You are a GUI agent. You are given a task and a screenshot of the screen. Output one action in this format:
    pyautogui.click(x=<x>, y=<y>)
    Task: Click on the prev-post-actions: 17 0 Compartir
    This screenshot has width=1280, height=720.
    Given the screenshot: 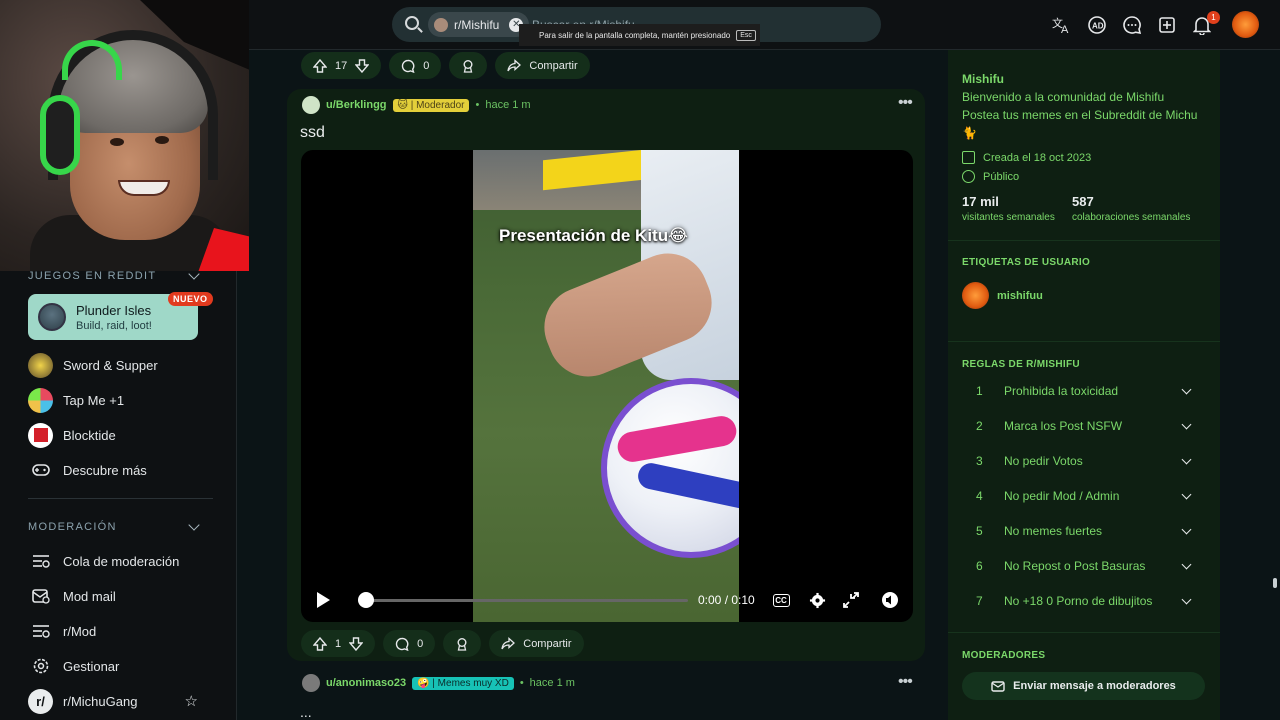 What is the action you would take?
    pyautogui.click(x=445, y=65)
    